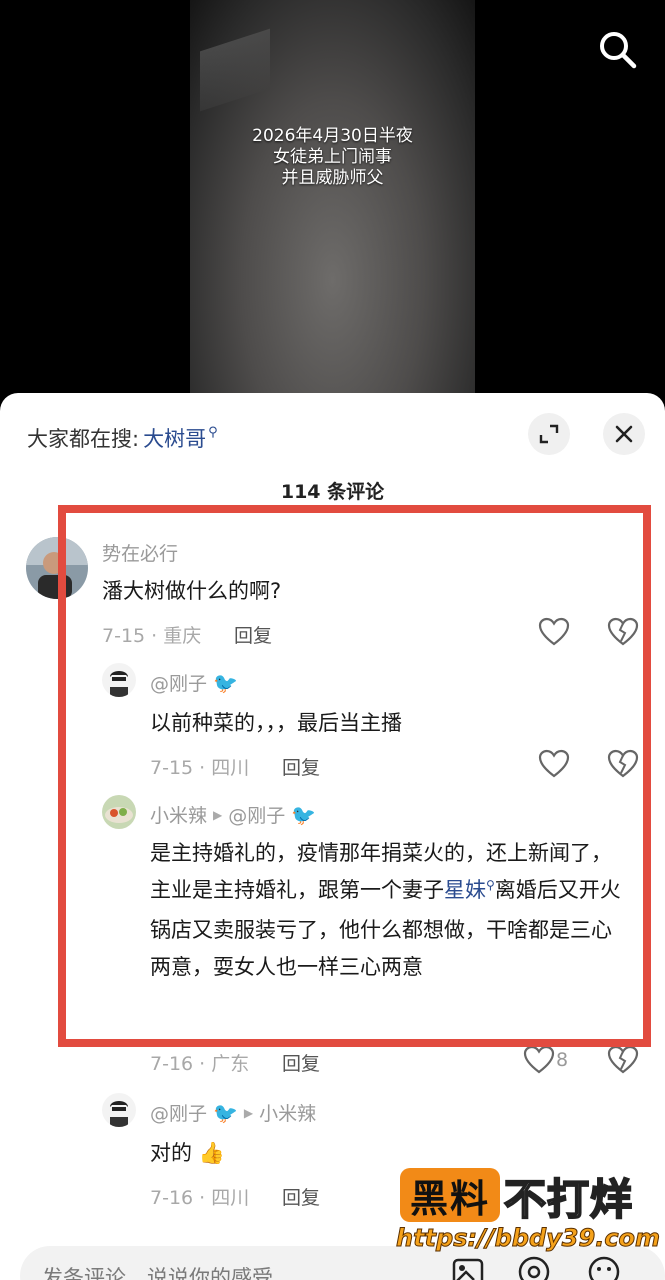 The width and height of the screenshot is (665, 1280). I want to click on caption-line-3: 并且威胁师父, so click(332, 178).